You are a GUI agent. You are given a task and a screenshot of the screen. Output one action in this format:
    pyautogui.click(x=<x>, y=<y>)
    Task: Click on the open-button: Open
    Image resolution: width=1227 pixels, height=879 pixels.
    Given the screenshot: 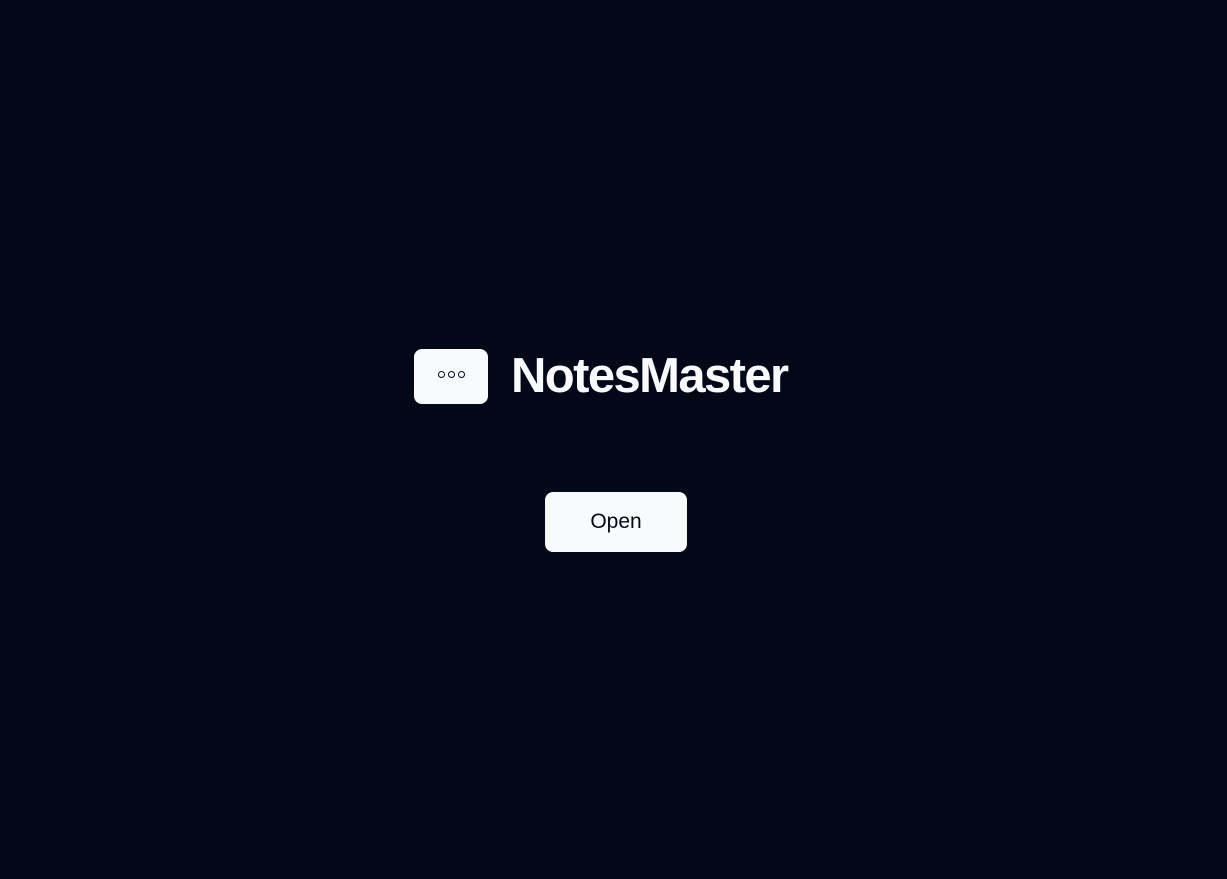 What is the action you would take?
    pyautogui.click(x=616, y=522)
    